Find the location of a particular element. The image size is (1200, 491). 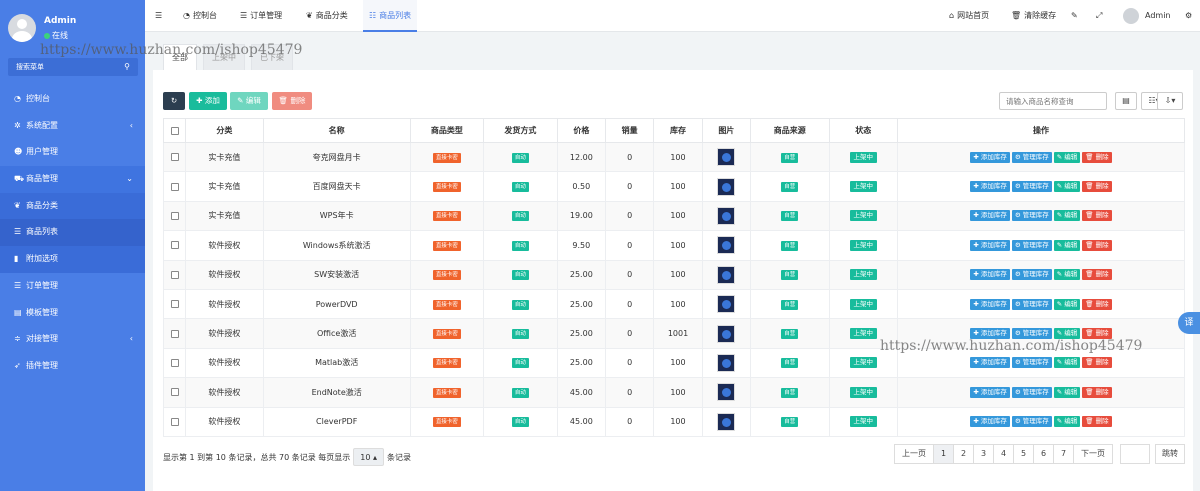

goto-button: 跳转 is located at coordinates (1170, 454).